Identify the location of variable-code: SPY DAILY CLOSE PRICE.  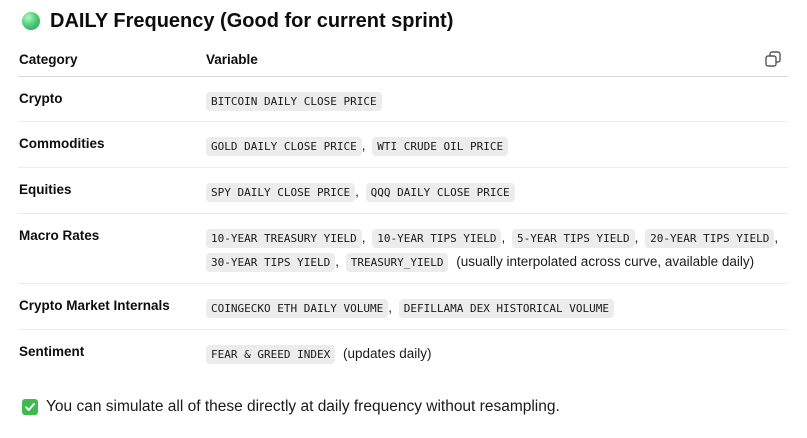
(281, 192).